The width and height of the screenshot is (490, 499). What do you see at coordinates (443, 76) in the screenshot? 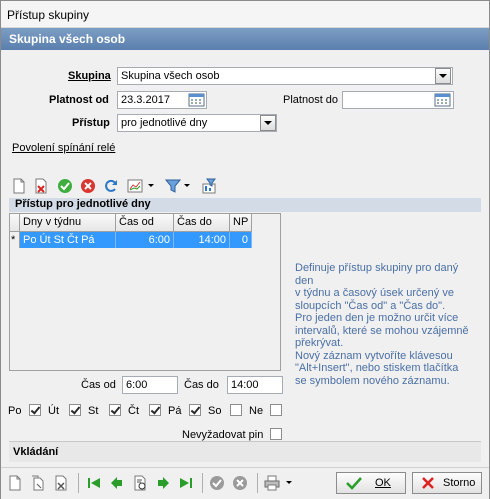
I see `group-dropdown-button` at bounding box center [443, 76].